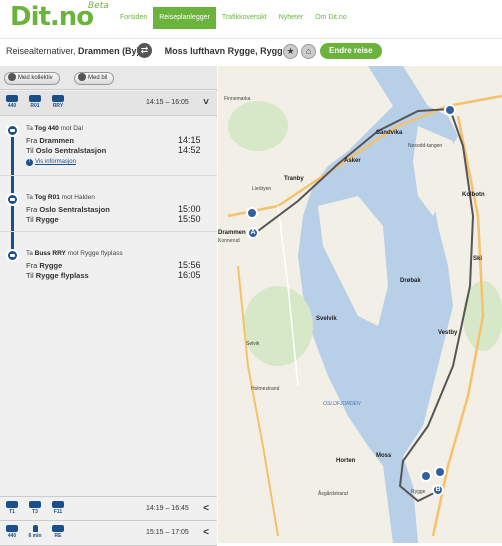 The width and height of the screenshot is (502, 546). What do you see at coordinates (308, 51) in the screenshot?
I see `home-icon: ⌂` at bounding box center [308, 51].